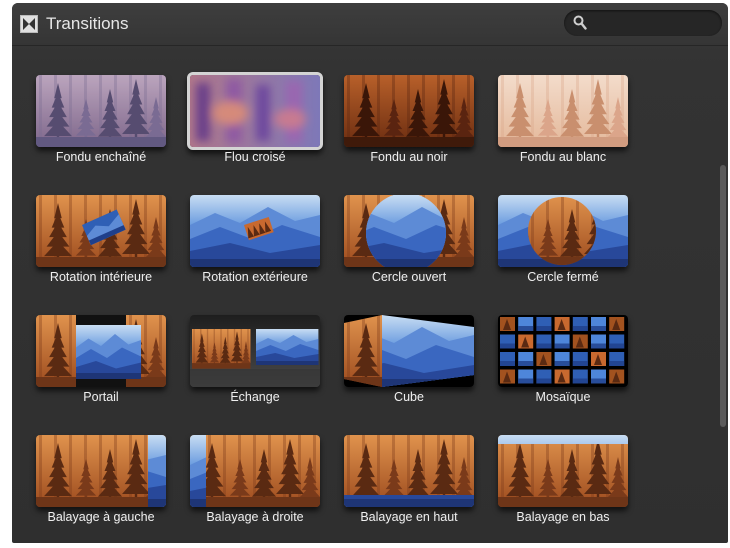 This screenshot has height=548, width=730. What do you see at coordinates (580, 25) in the screenshot?
I see `search-icon` at bounding box center [580, 25].